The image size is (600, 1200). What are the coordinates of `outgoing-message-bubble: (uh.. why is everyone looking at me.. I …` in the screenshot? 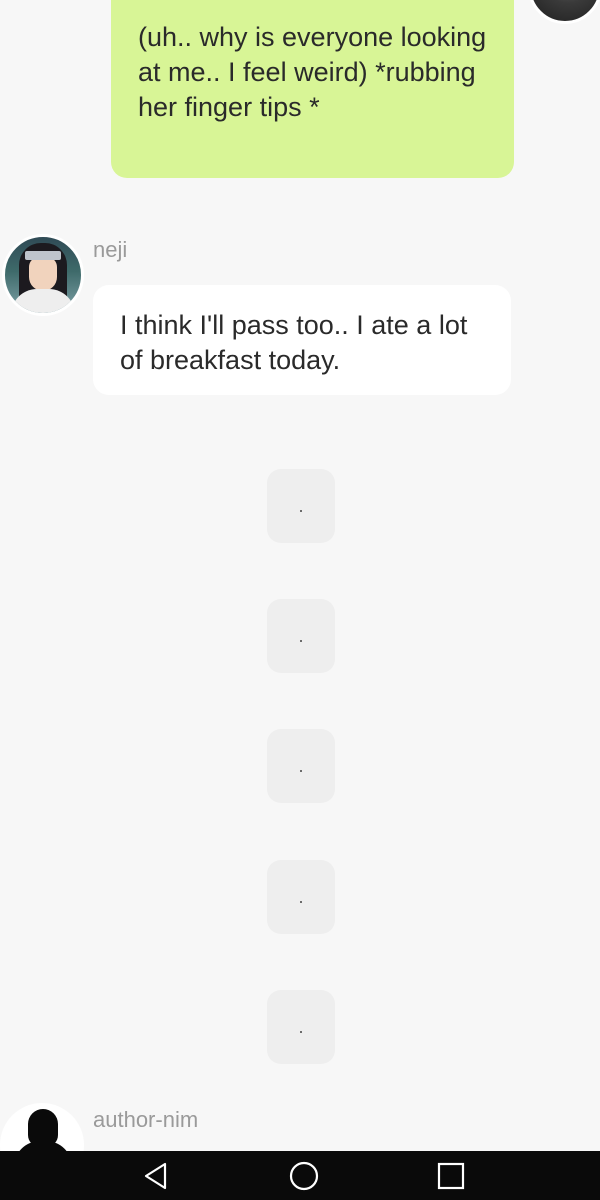 It's located at (312, 89).